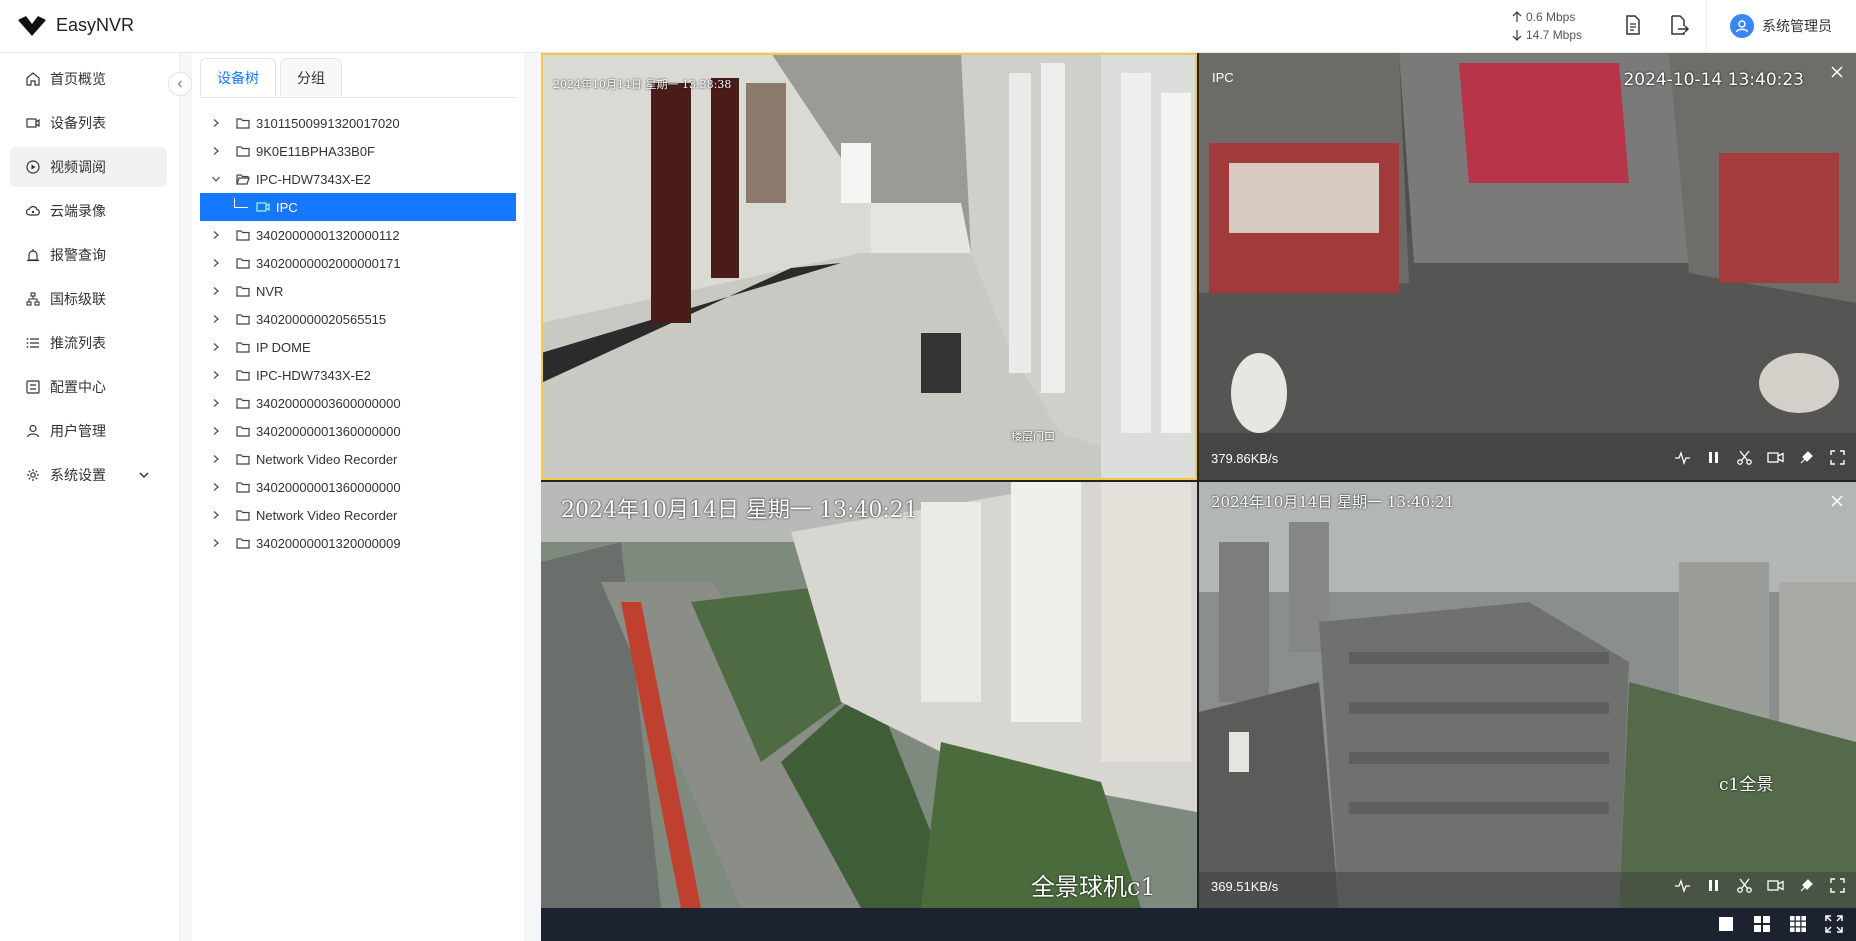 The width and height of the screenshot is (1856, 941). I want to click on upload-arrow-icon, so click(1517, 16).